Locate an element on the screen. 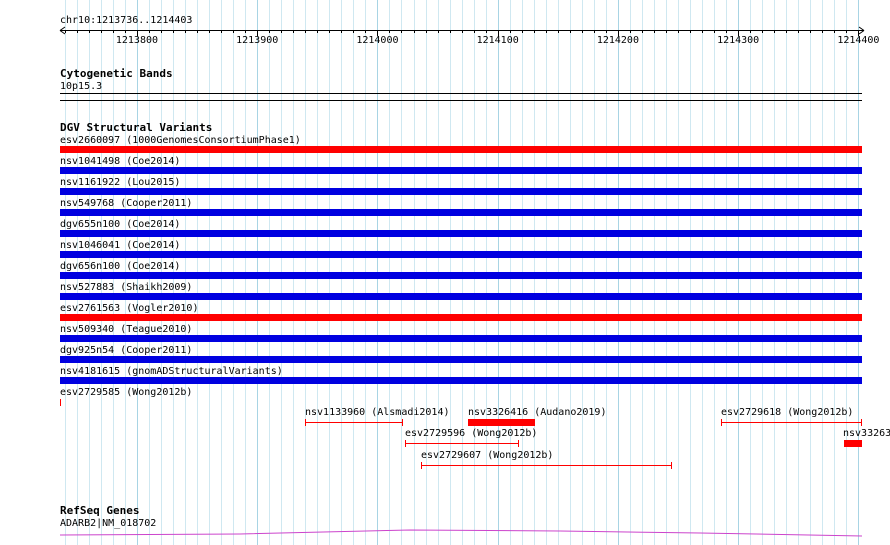 The image size is (890, 545). dgv-variant-label: esv2729585 (Wong2012b) is located at coordinates (126, 392).